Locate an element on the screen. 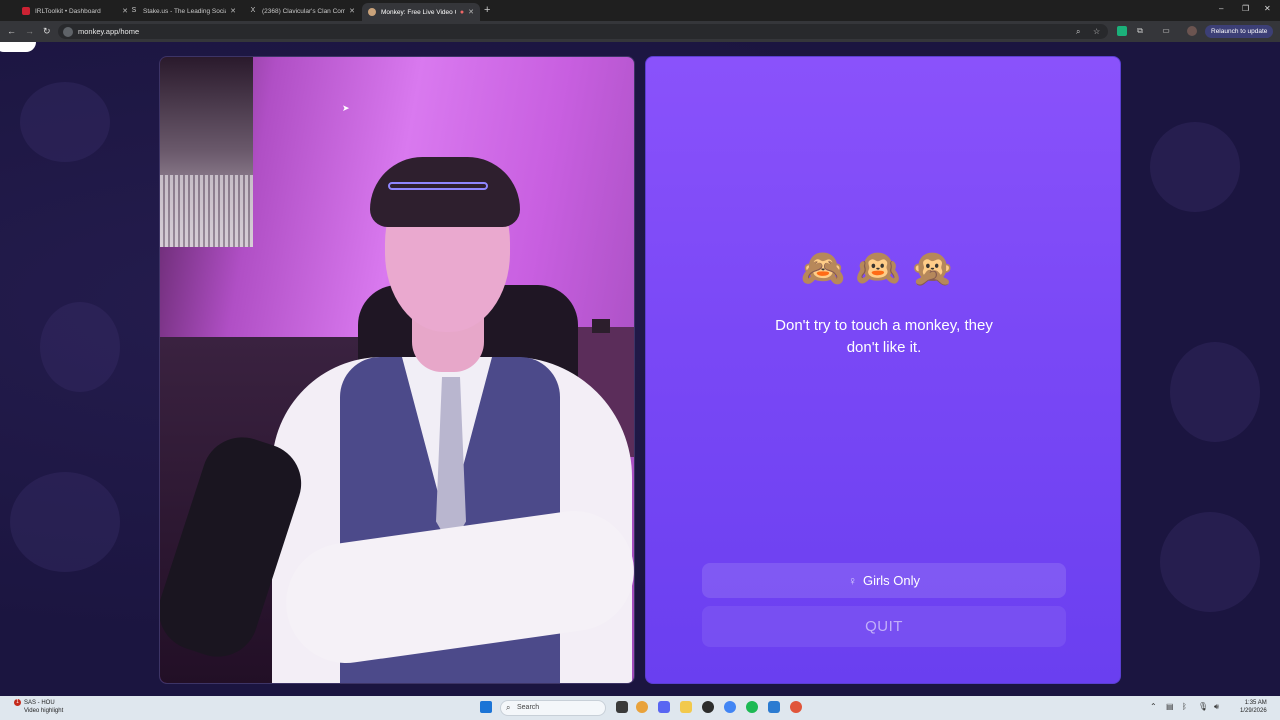 This screenshot has width=1280, height=720. monkey-icon is located at coordinates (372, 12).